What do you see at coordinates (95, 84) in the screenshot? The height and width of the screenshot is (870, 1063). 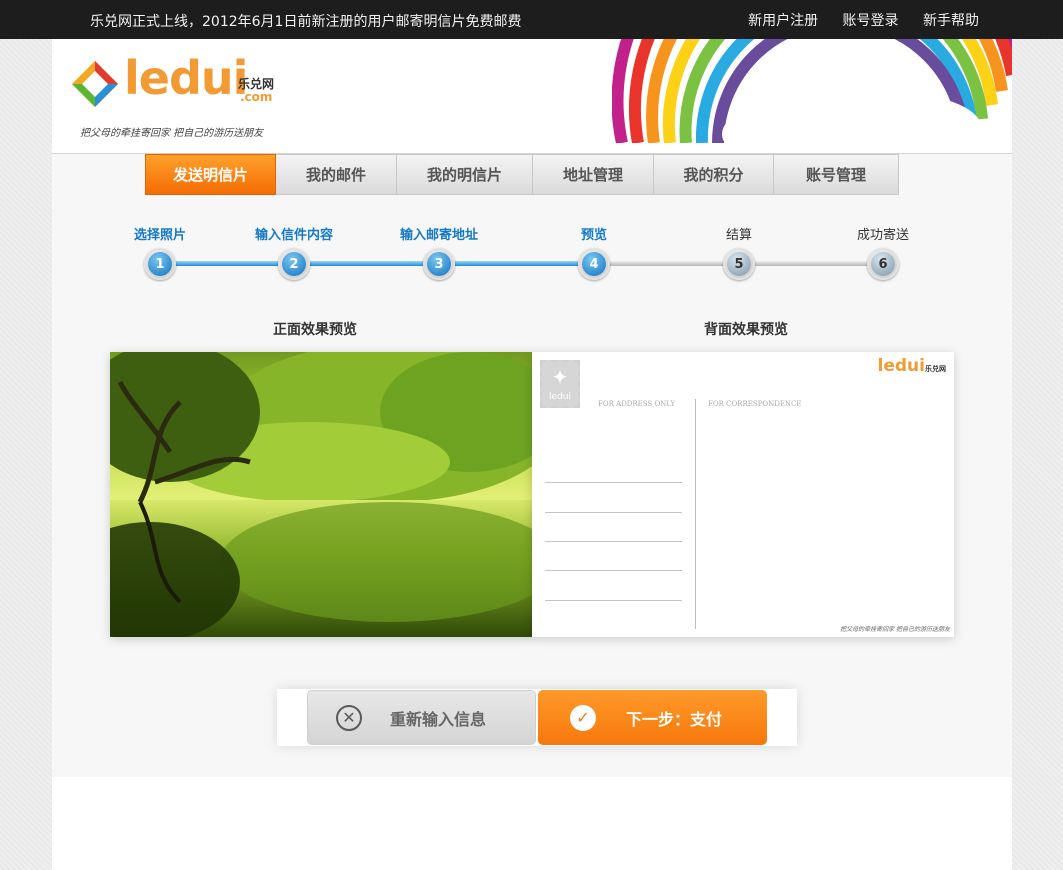 I see `diamond-logo-icon` at bounding box center [95, 84].